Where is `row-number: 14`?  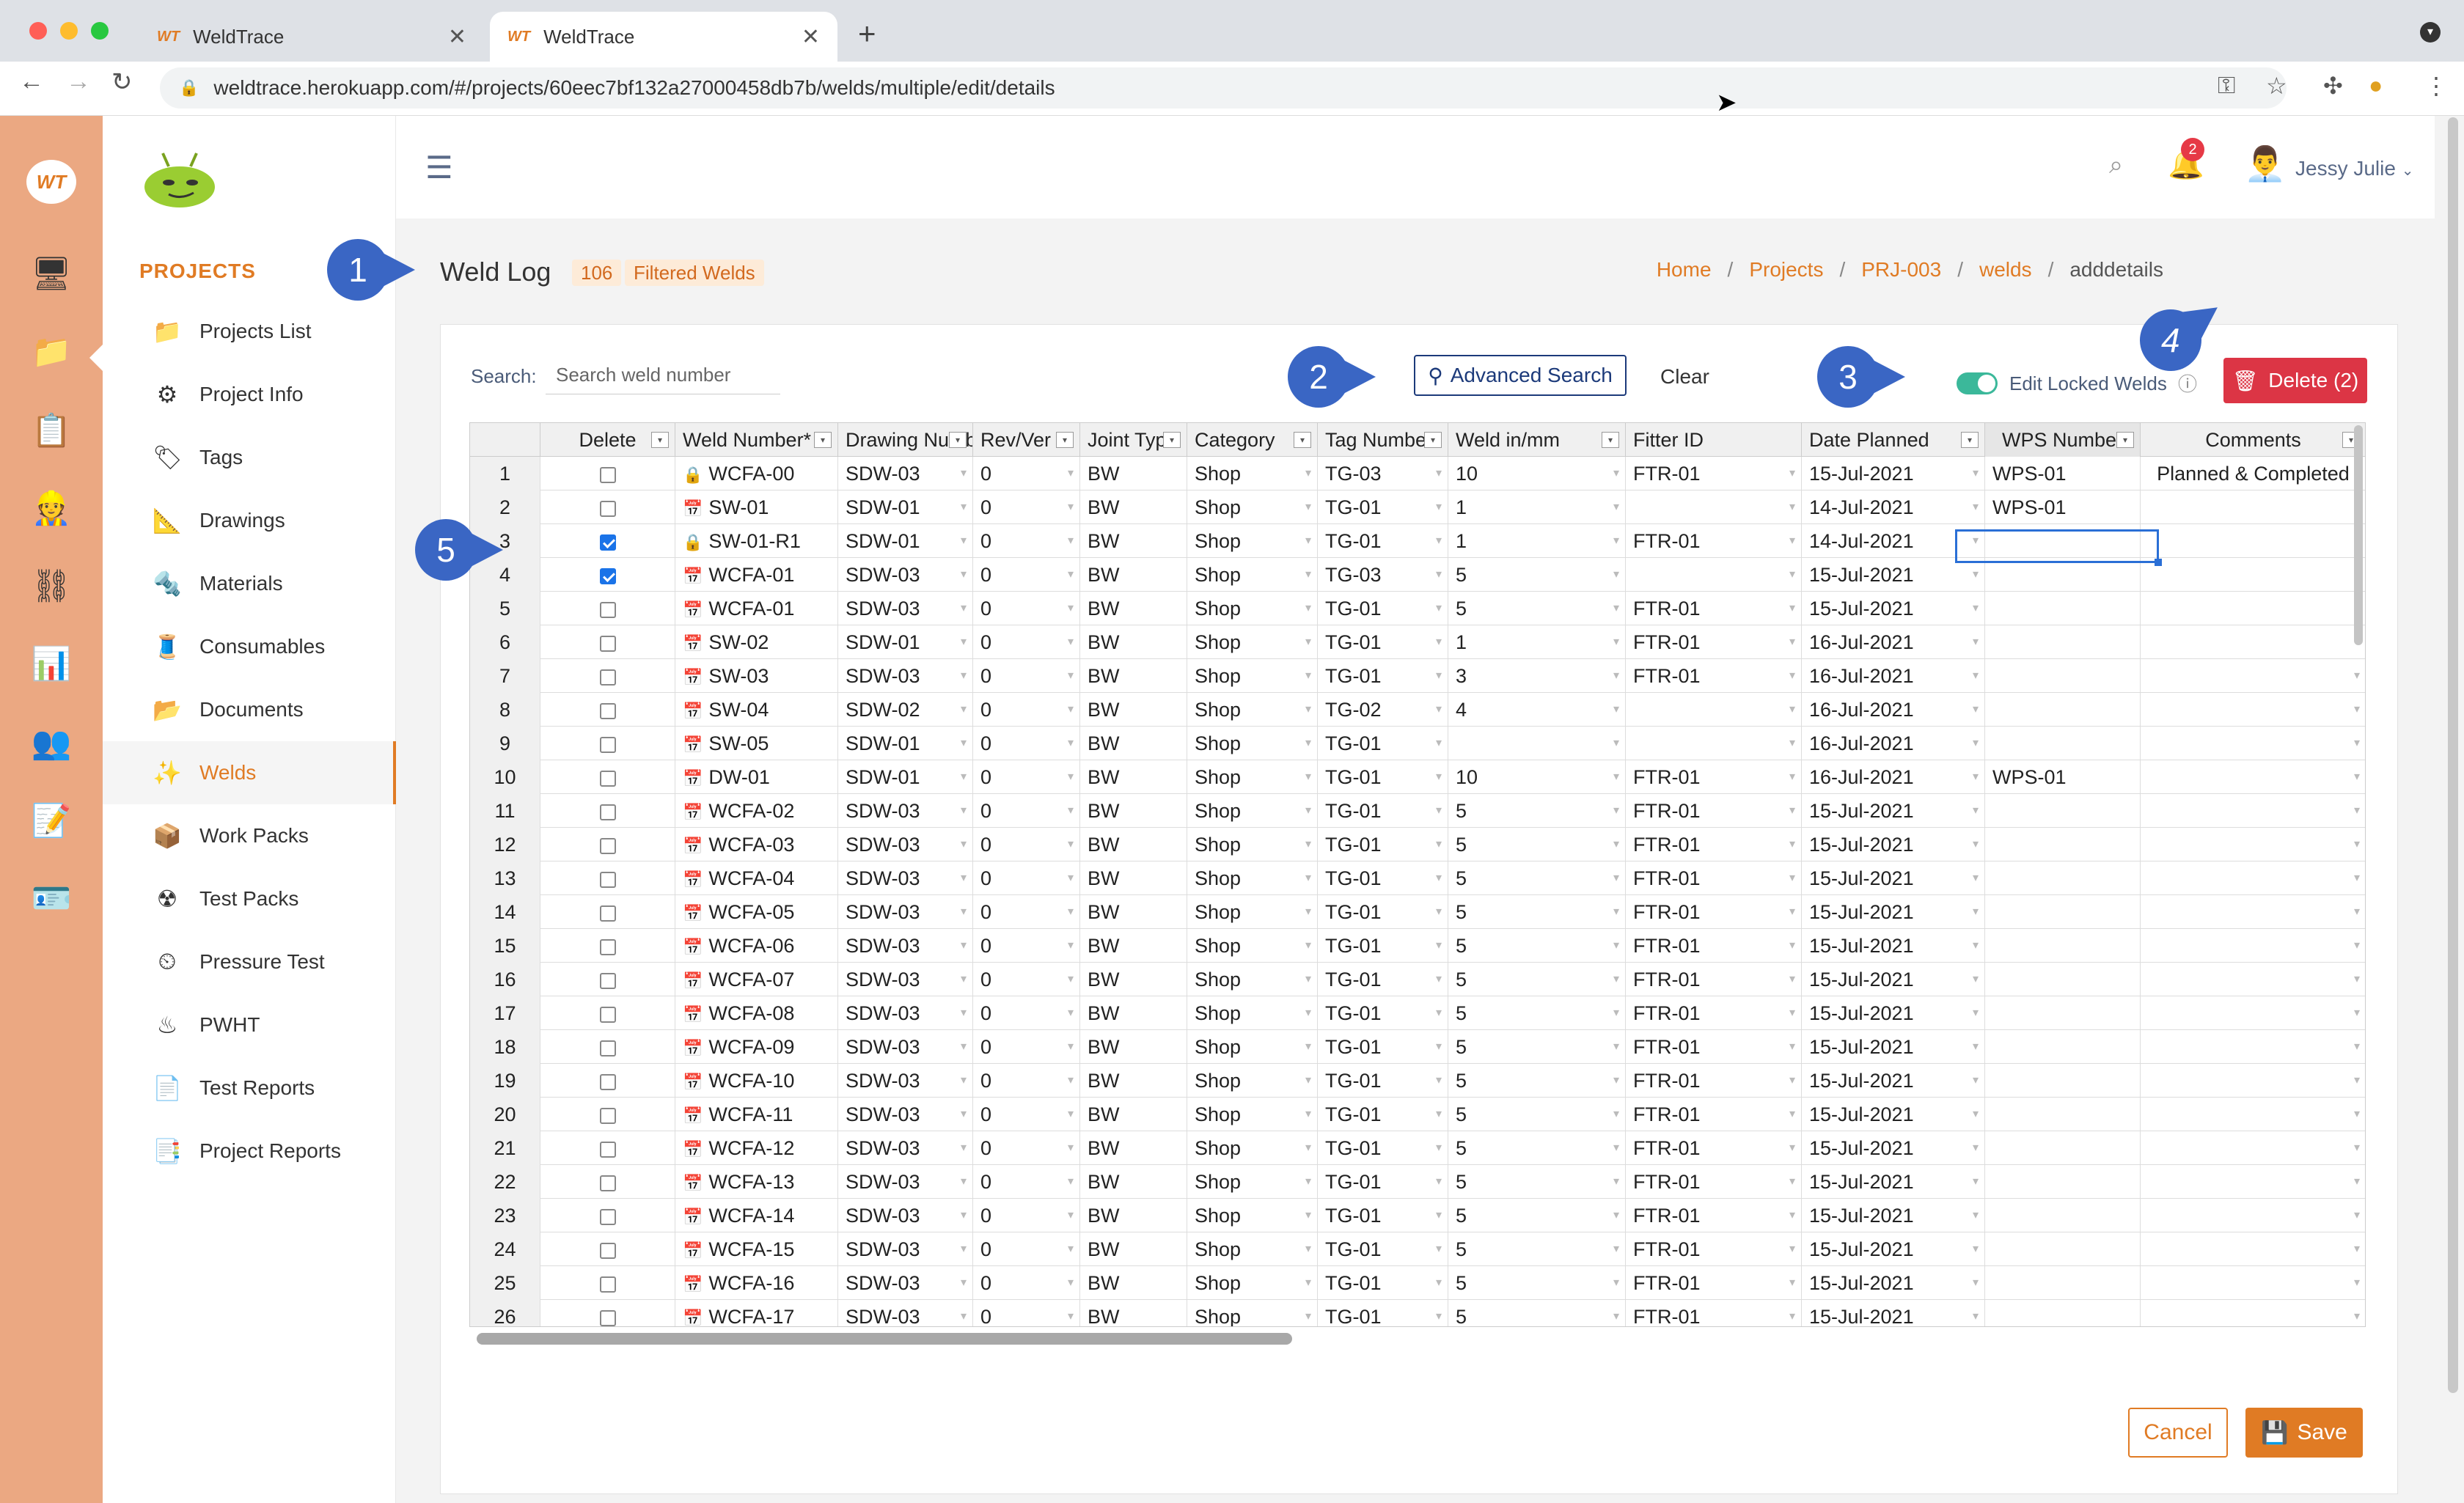
row-number: 14 is located at coordinates (505, 912).